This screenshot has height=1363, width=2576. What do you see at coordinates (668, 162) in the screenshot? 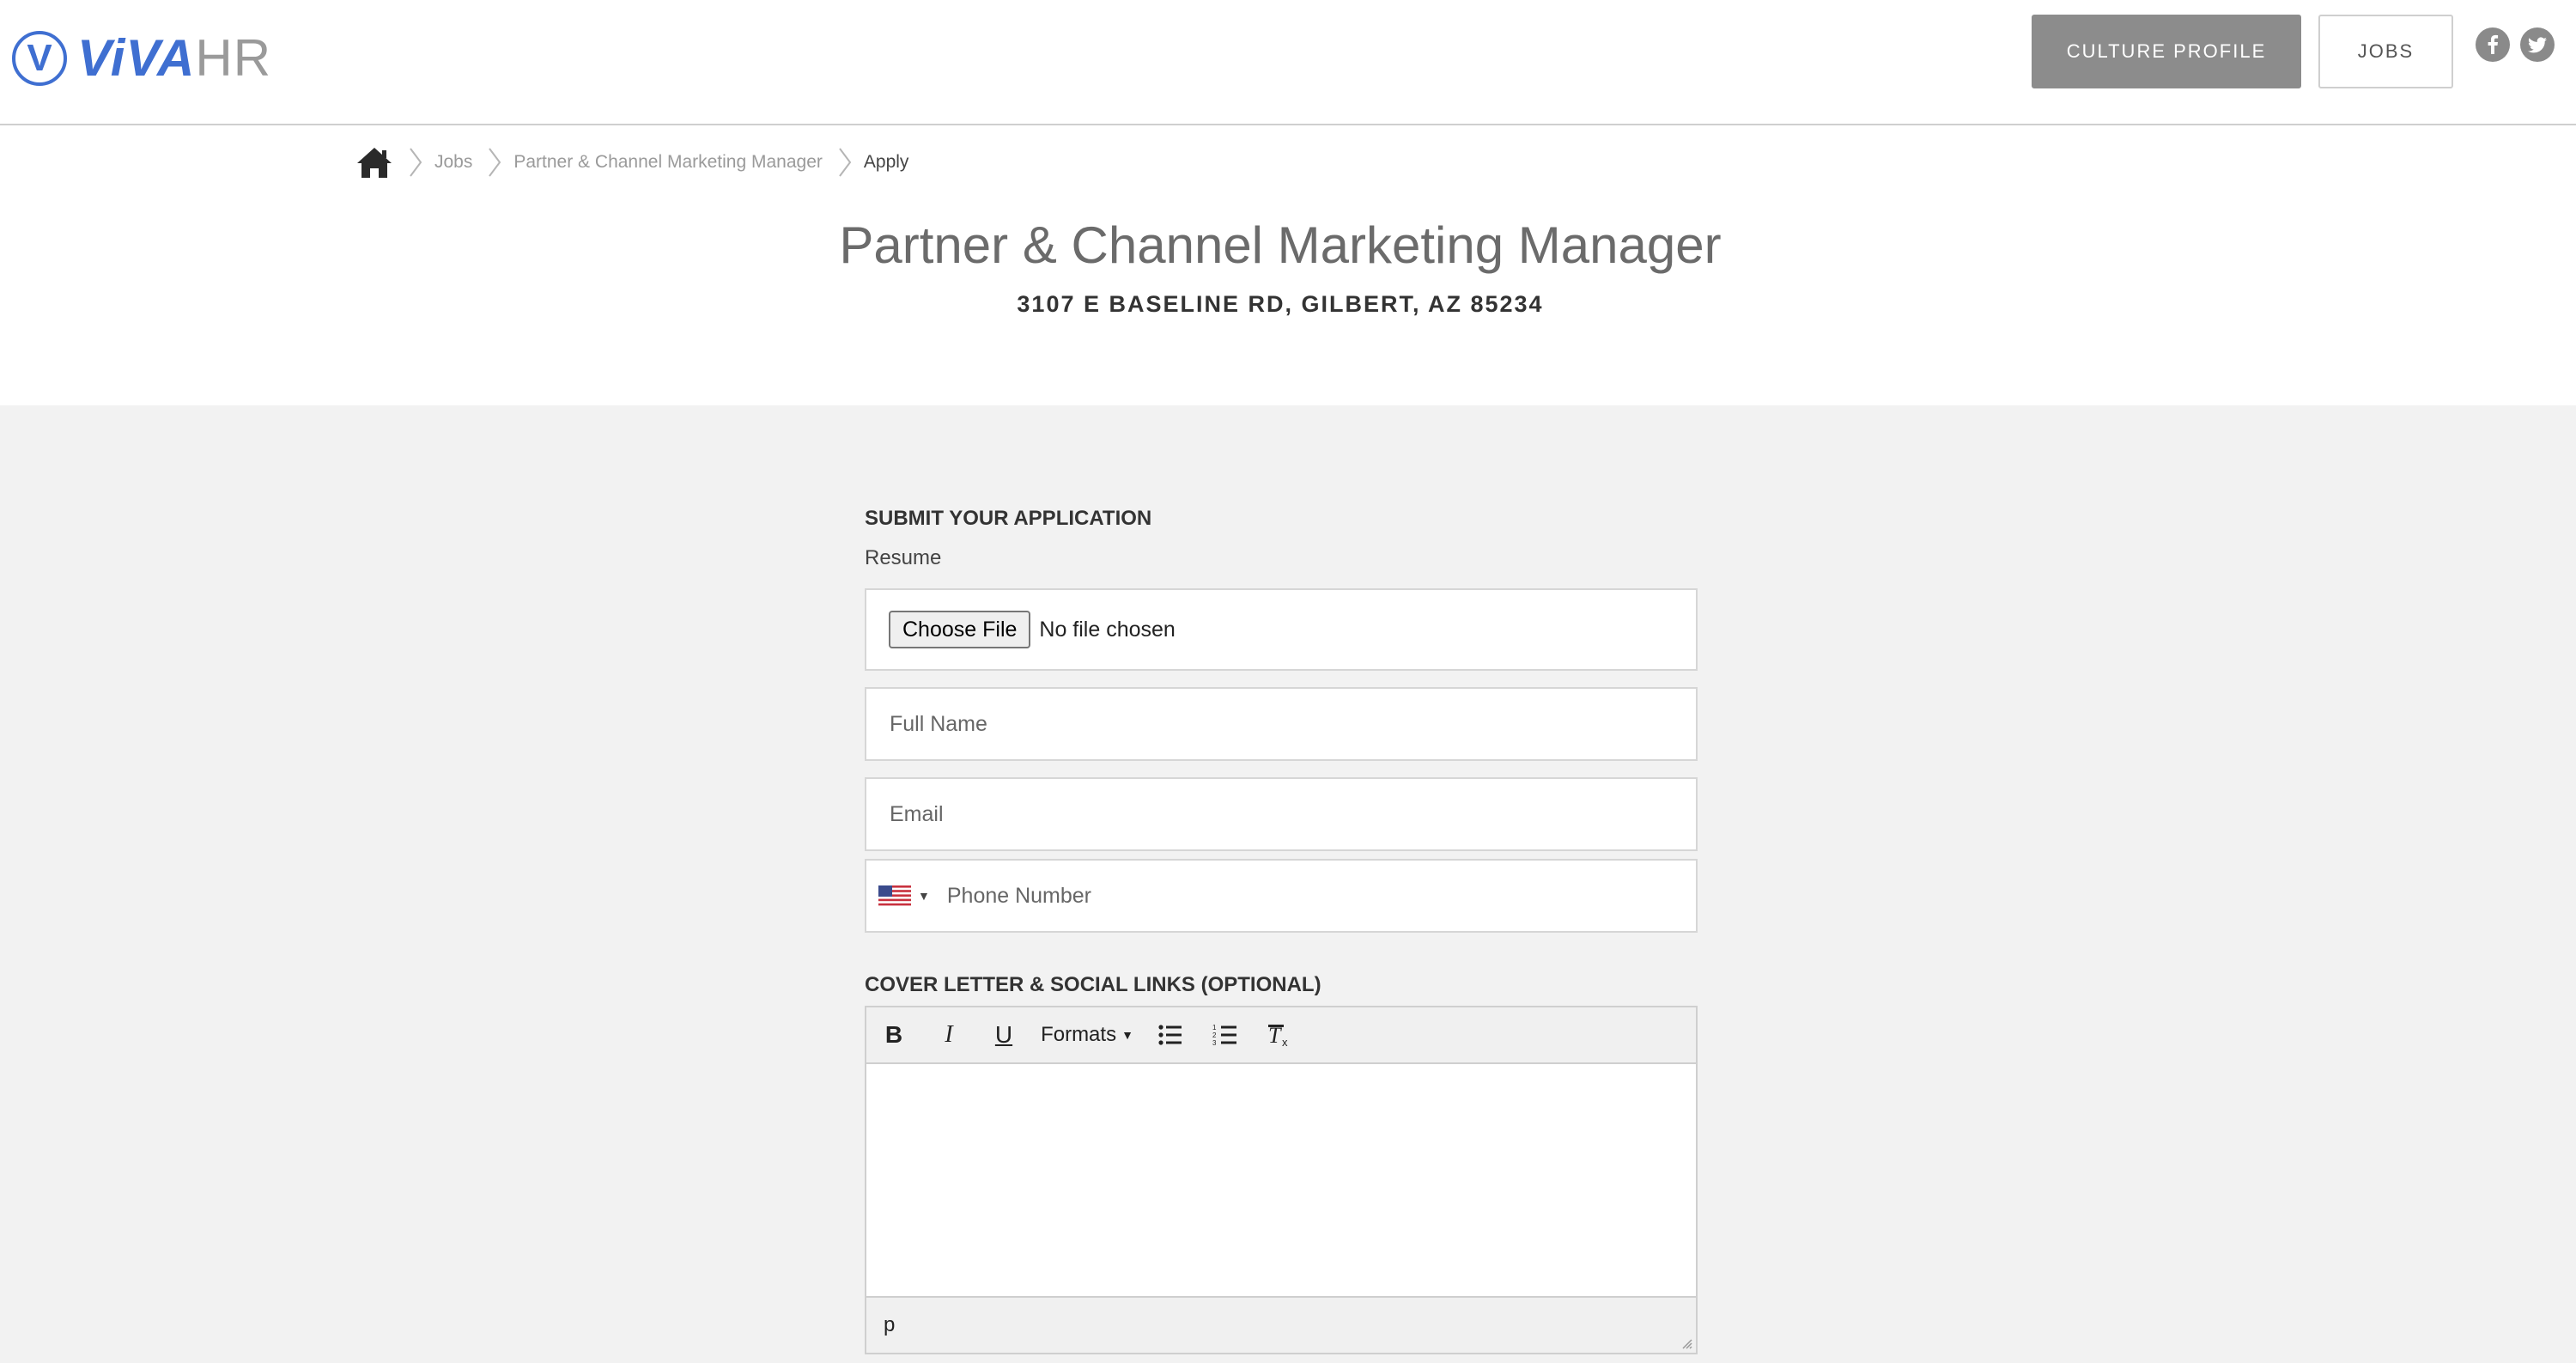
I see `breadcrumb-item-job: Partner & Channel Marketing Manager` at bounding box center [668, 162].